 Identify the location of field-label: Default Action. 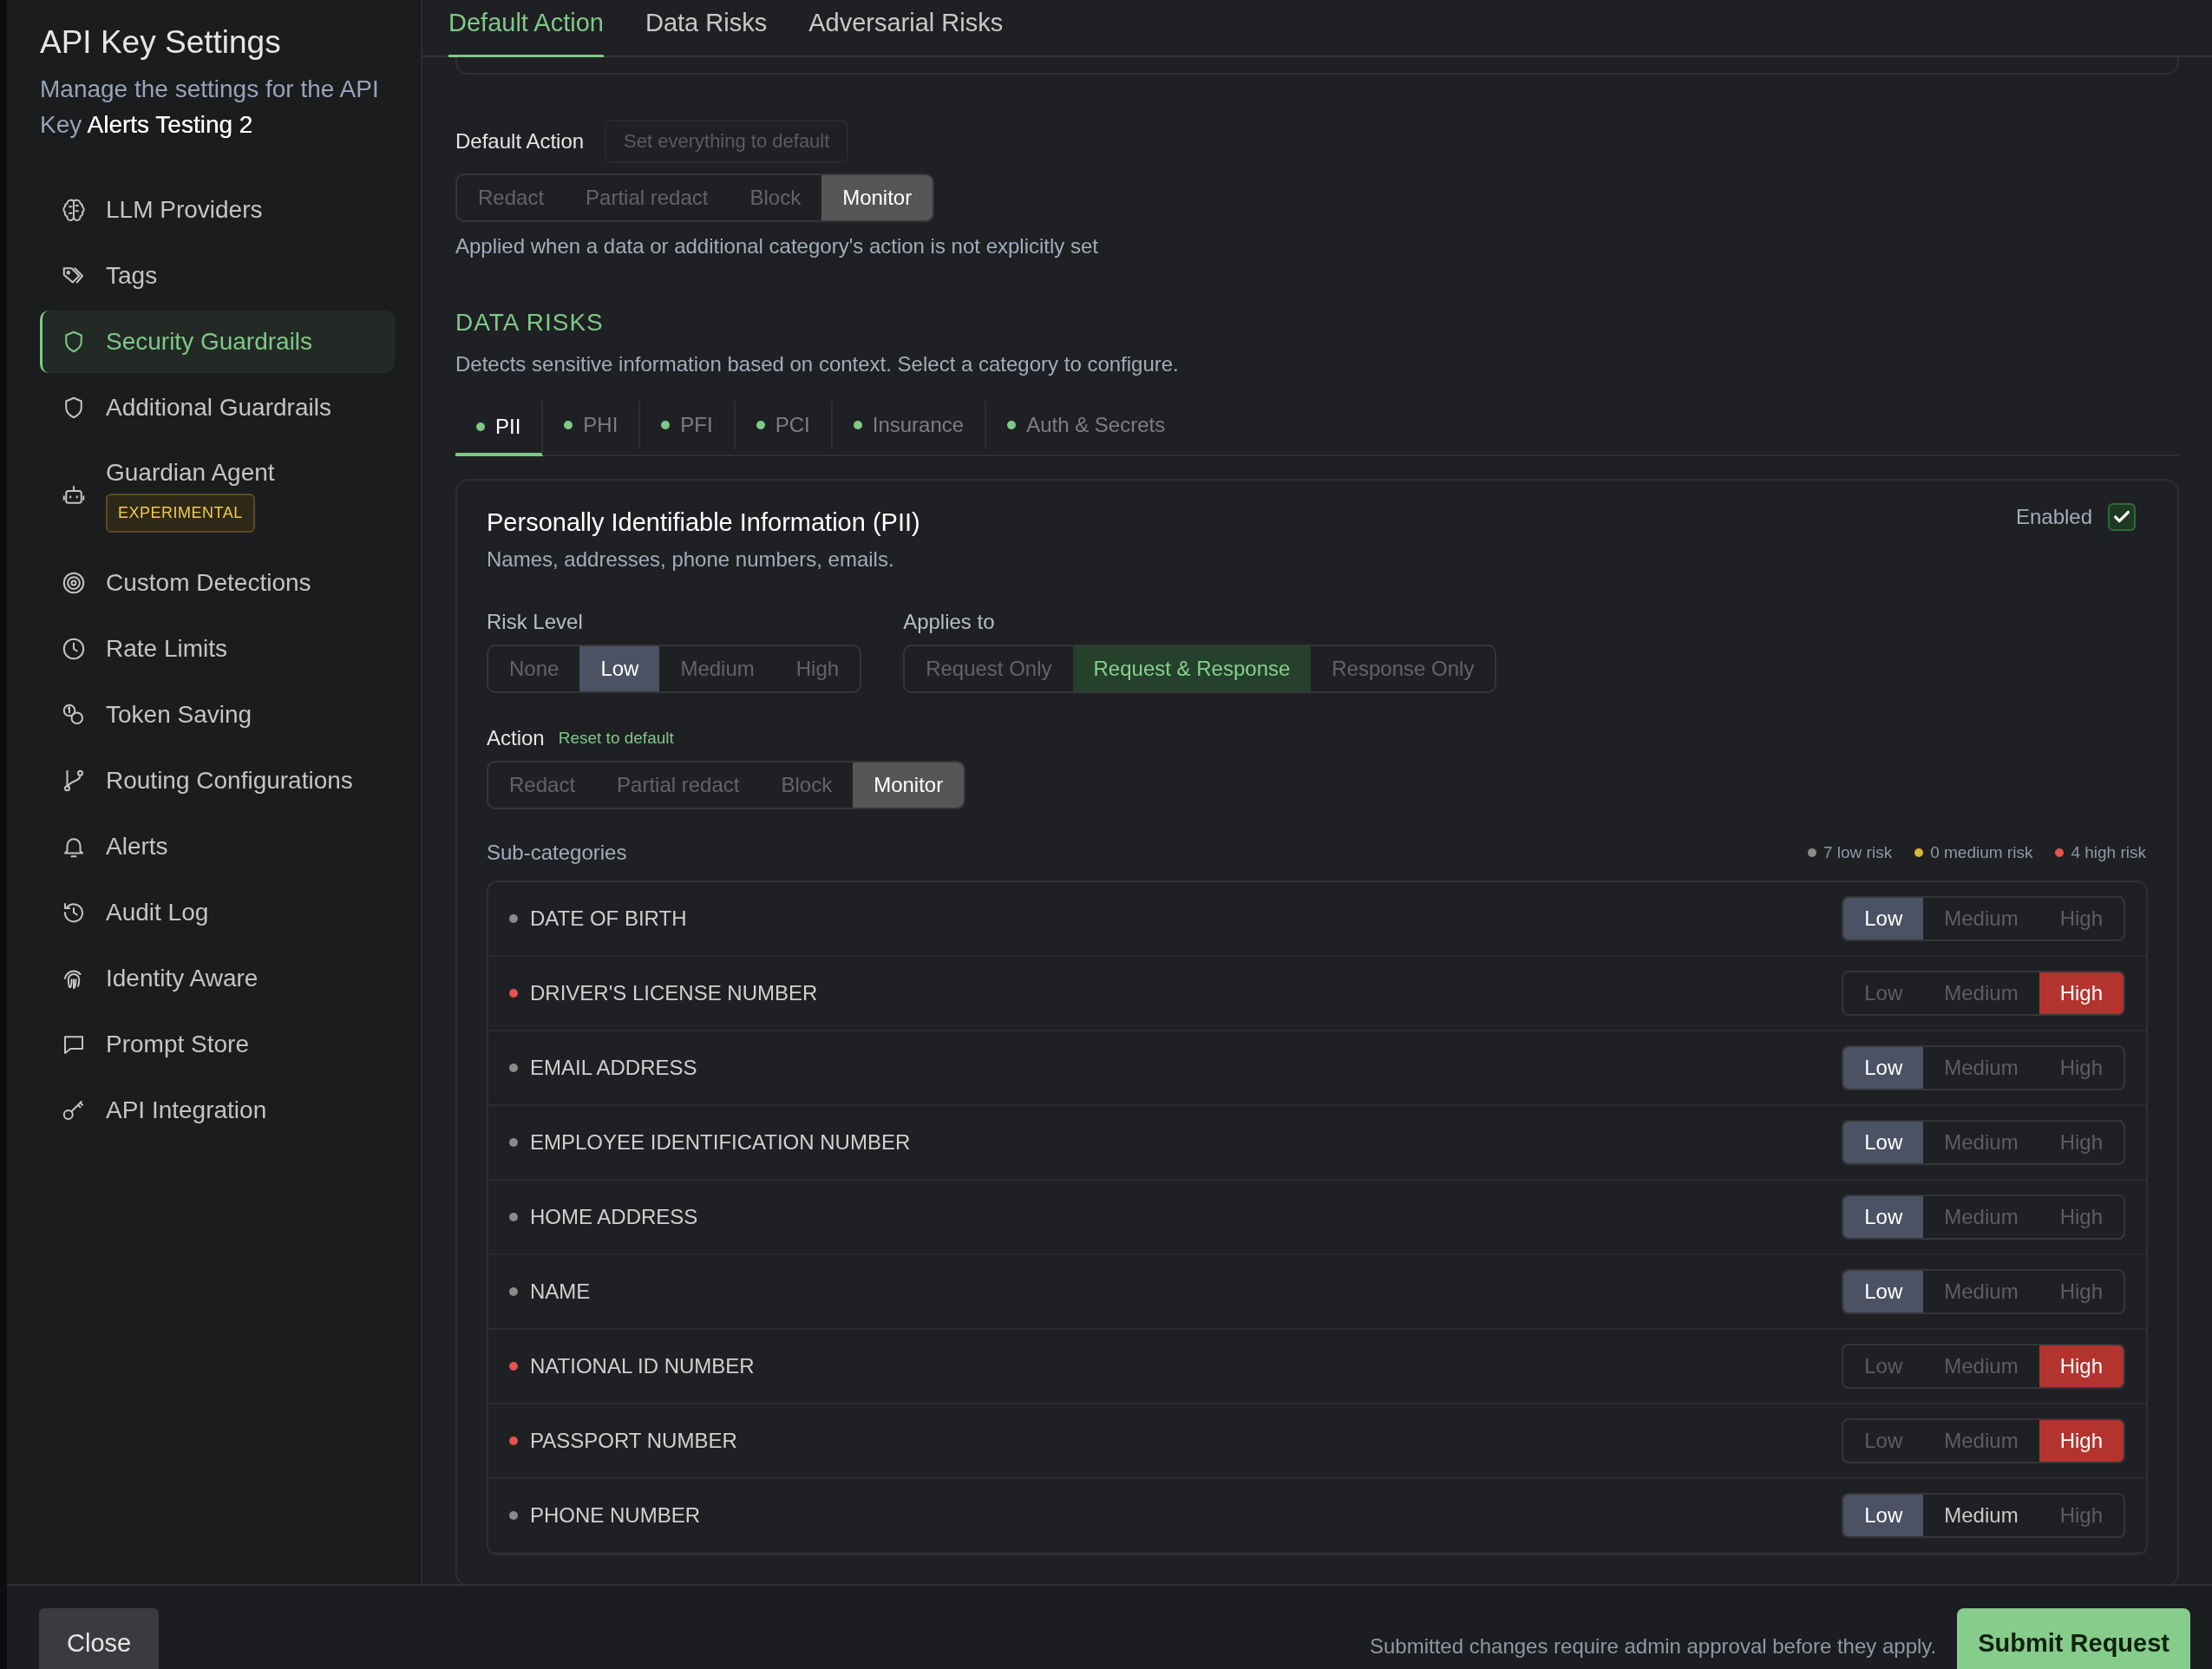
(520, 142).